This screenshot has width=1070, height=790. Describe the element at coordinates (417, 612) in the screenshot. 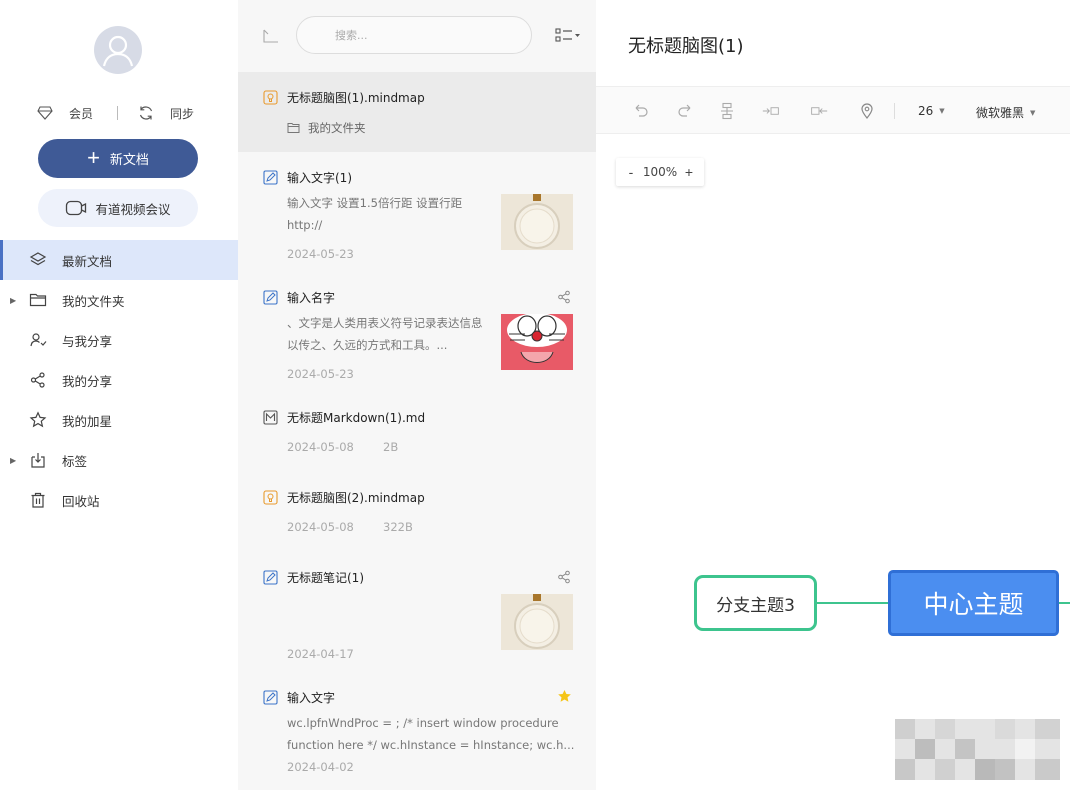

I see `file-item: 无标题笔记(1) 2024-04-17` at that location.